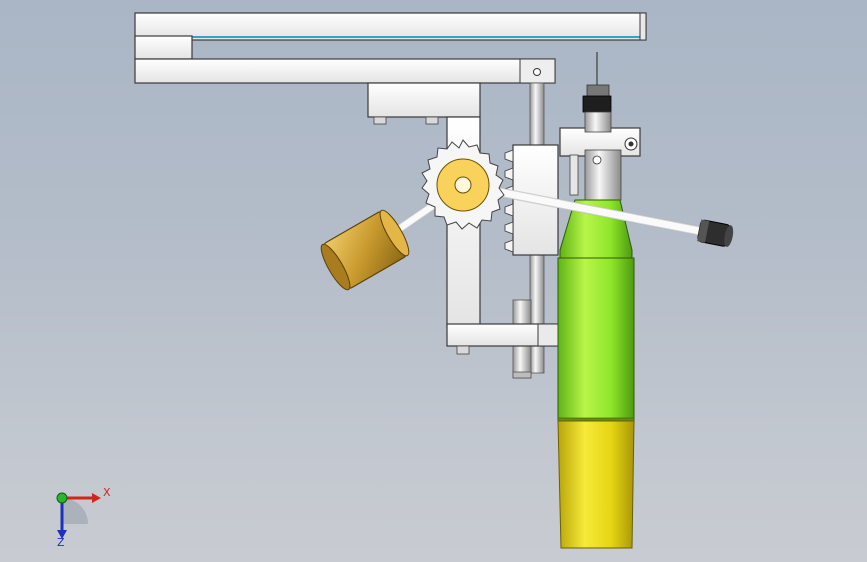  Describe the element at coordinates (83, 515) in the screenshot. I see `coordinate-triad: X Z` at that location.